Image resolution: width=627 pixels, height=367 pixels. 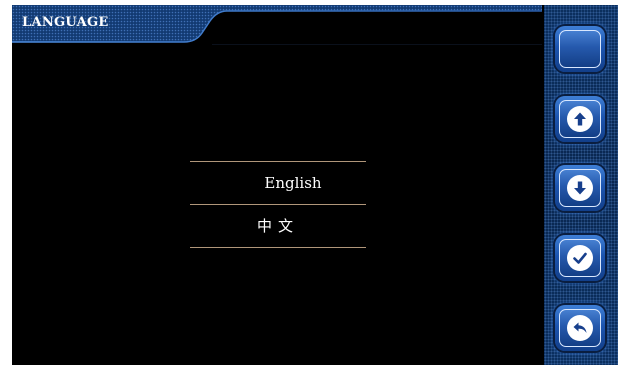 I want to click on side-button-panel, so click(x=581, y=185).